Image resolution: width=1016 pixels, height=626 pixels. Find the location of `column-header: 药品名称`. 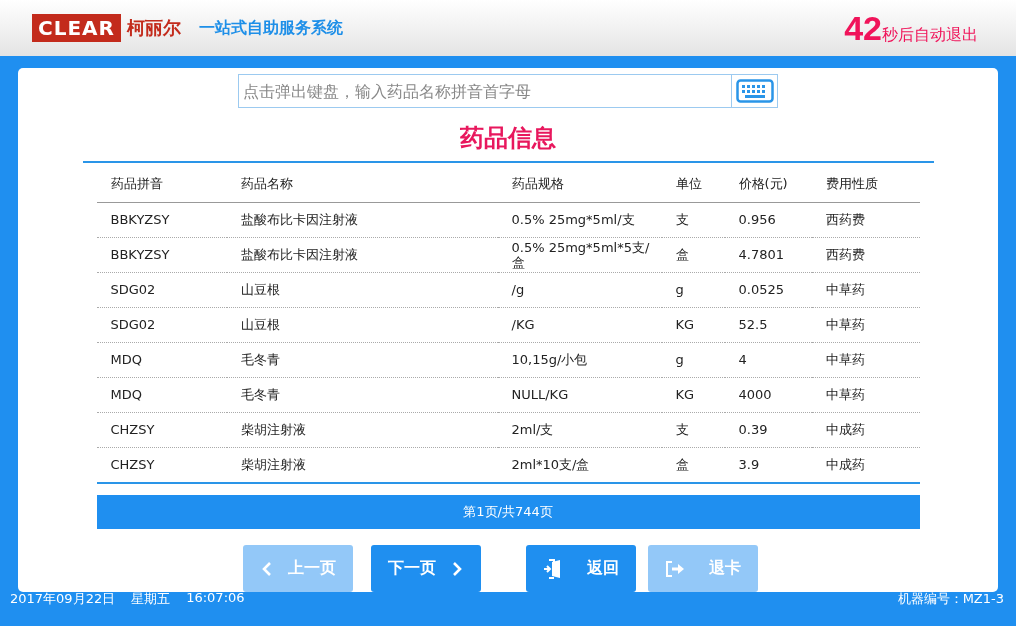

column-header: 药品名称 is located at coordinates (362, 184).